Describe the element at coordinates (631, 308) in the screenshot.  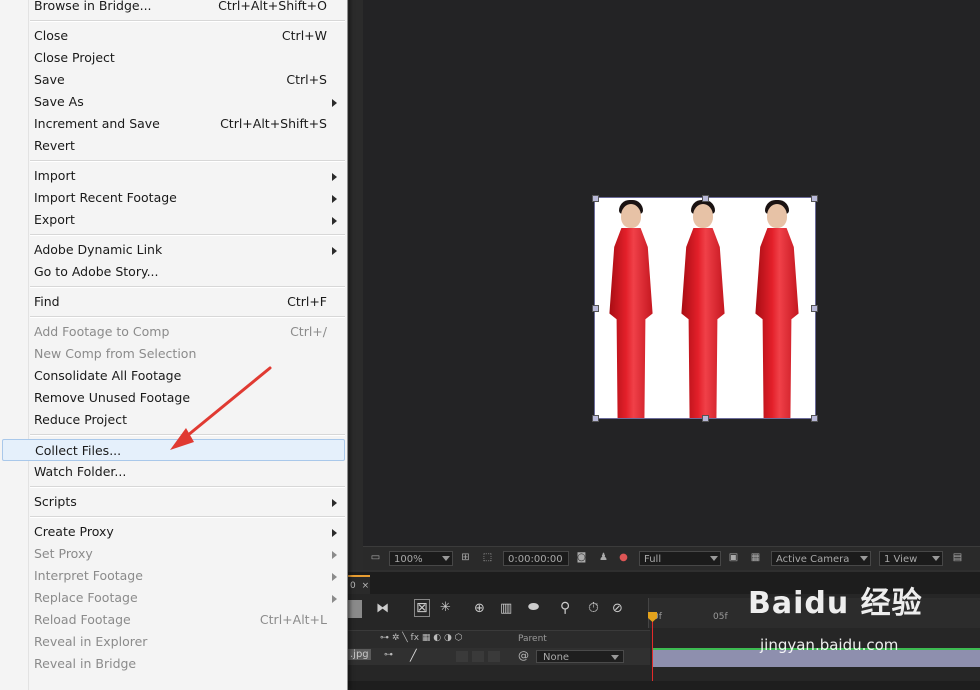
I see `figure-left` at that location.